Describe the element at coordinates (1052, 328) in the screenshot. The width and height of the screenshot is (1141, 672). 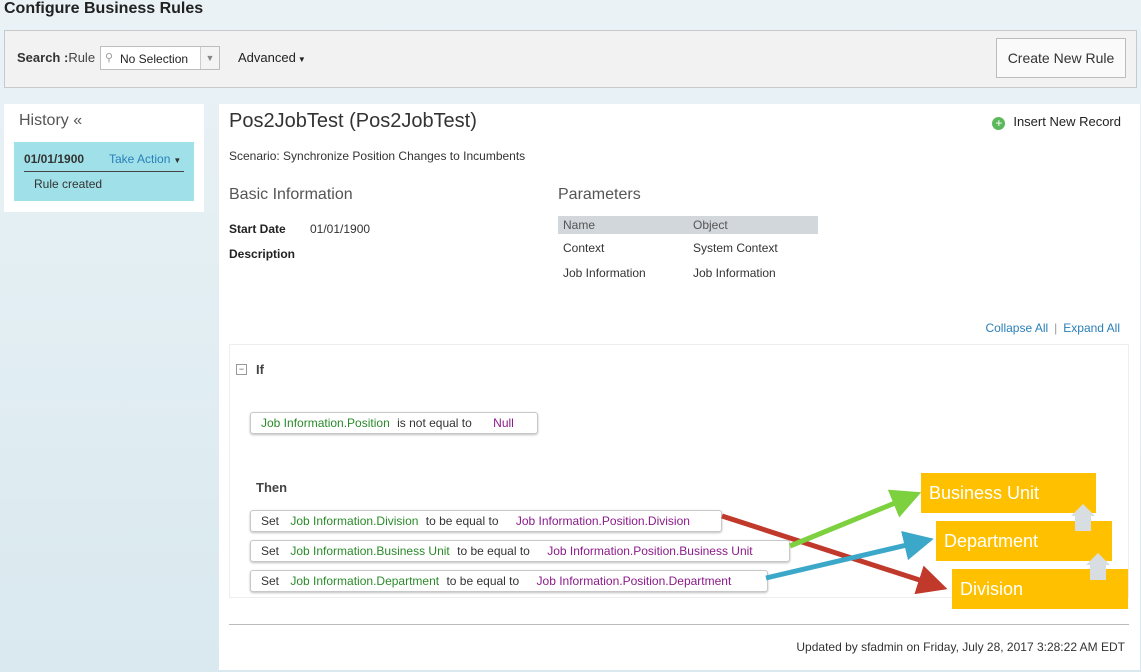
I see `collapse-expand-links: Collapse All | Expand All` at that location.